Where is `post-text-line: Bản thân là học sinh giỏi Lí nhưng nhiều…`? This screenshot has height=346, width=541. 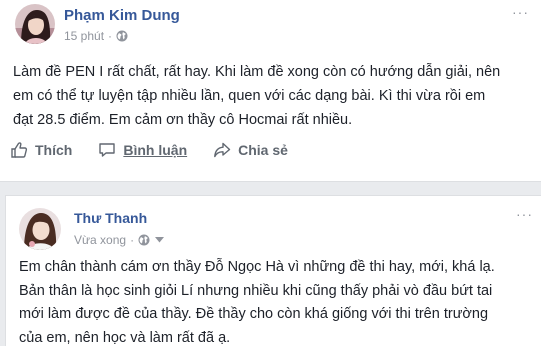
post-text-line: Bản thân là học sinh giỏi Lí nhưng nhiều… is located at coordinates (256, 290).